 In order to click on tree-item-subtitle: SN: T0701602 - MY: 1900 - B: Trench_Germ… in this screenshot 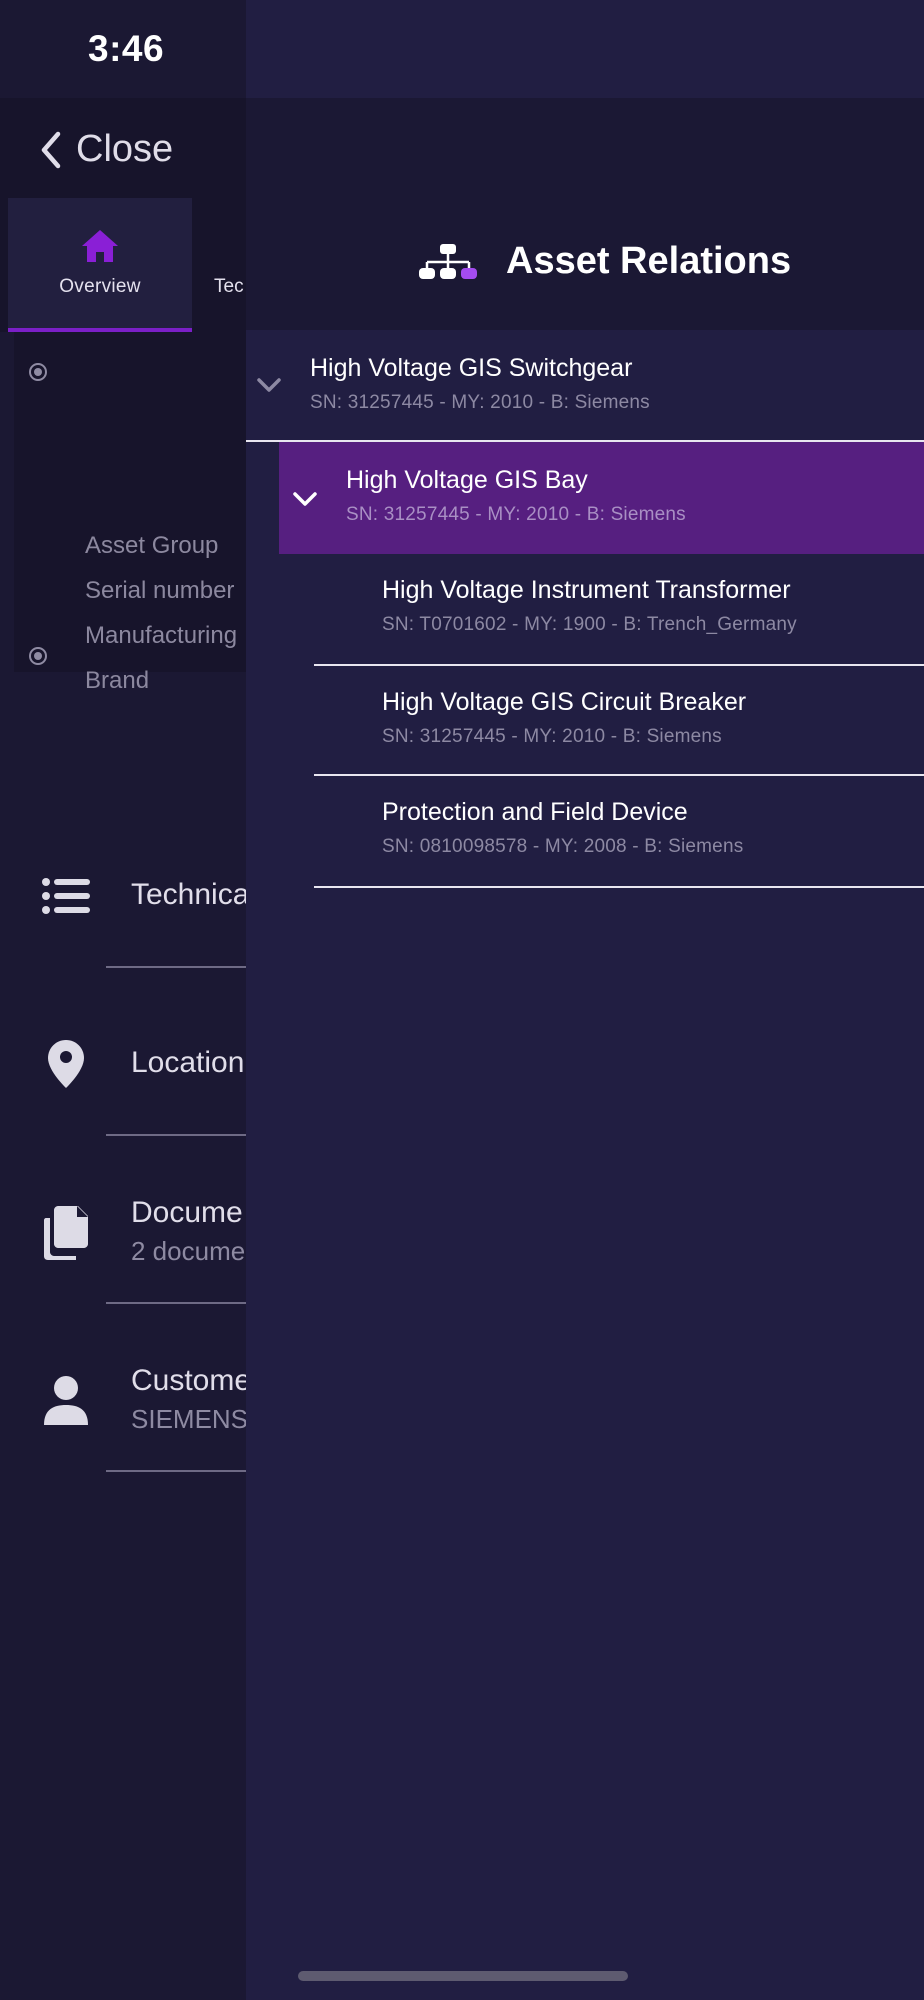, I will do `click(589, 624)`.